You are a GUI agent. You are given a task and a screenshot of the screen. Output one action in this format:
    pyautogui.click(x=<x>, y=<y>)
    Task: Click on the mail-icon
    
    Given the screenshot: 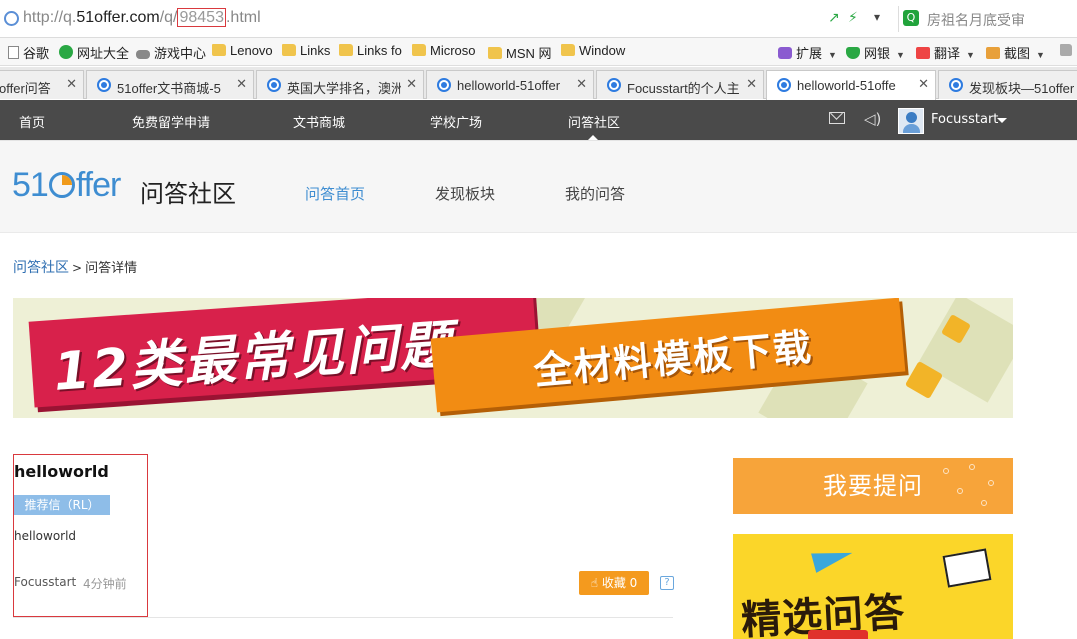 What is the action you would take?
    pyautogui.click(x=837, y=118)
    